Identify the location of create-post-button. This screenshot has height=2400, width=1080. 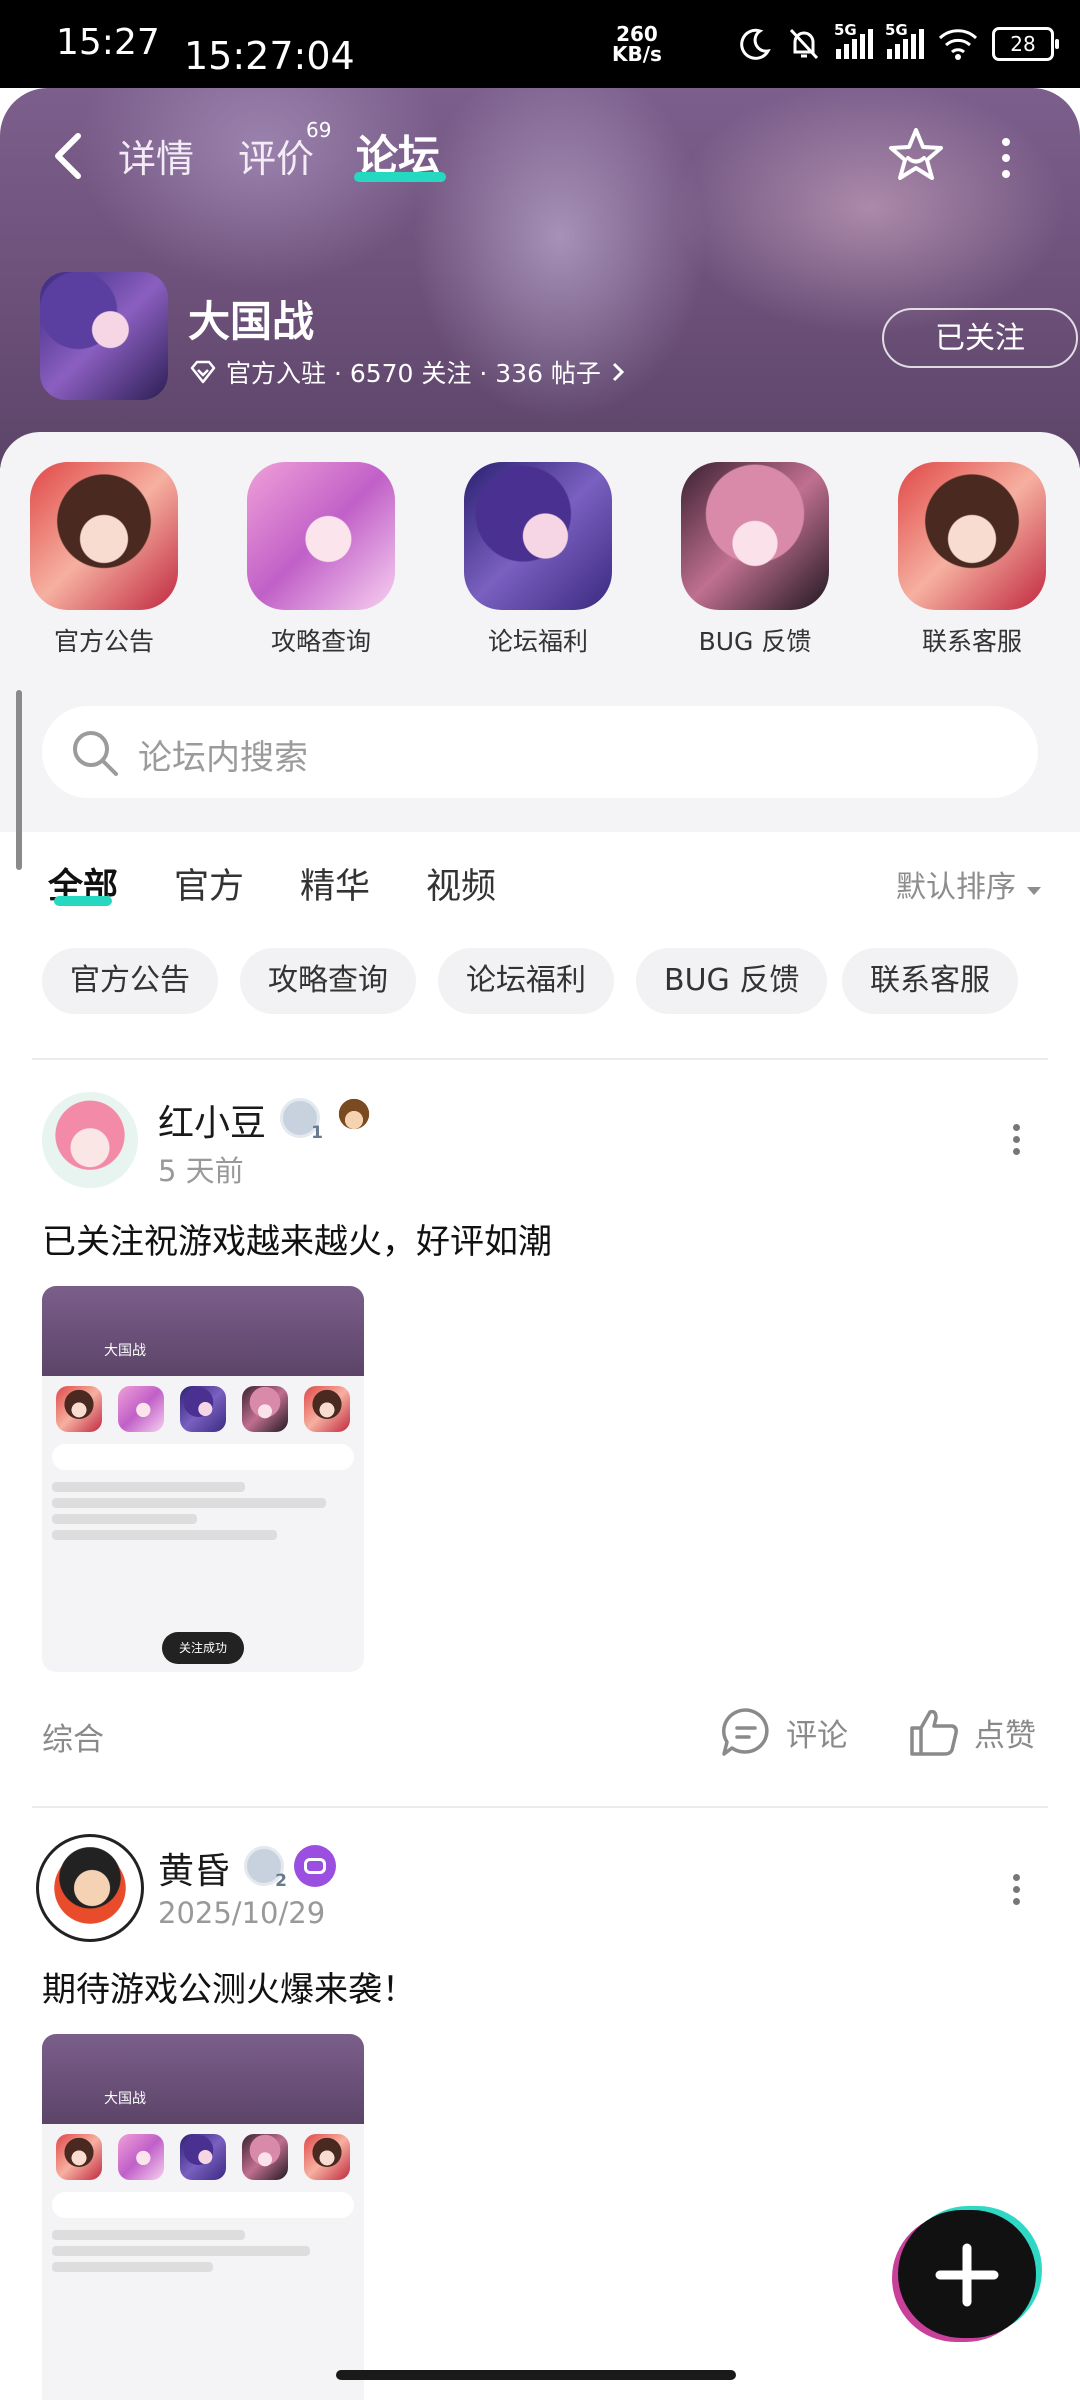
(967, 2274).